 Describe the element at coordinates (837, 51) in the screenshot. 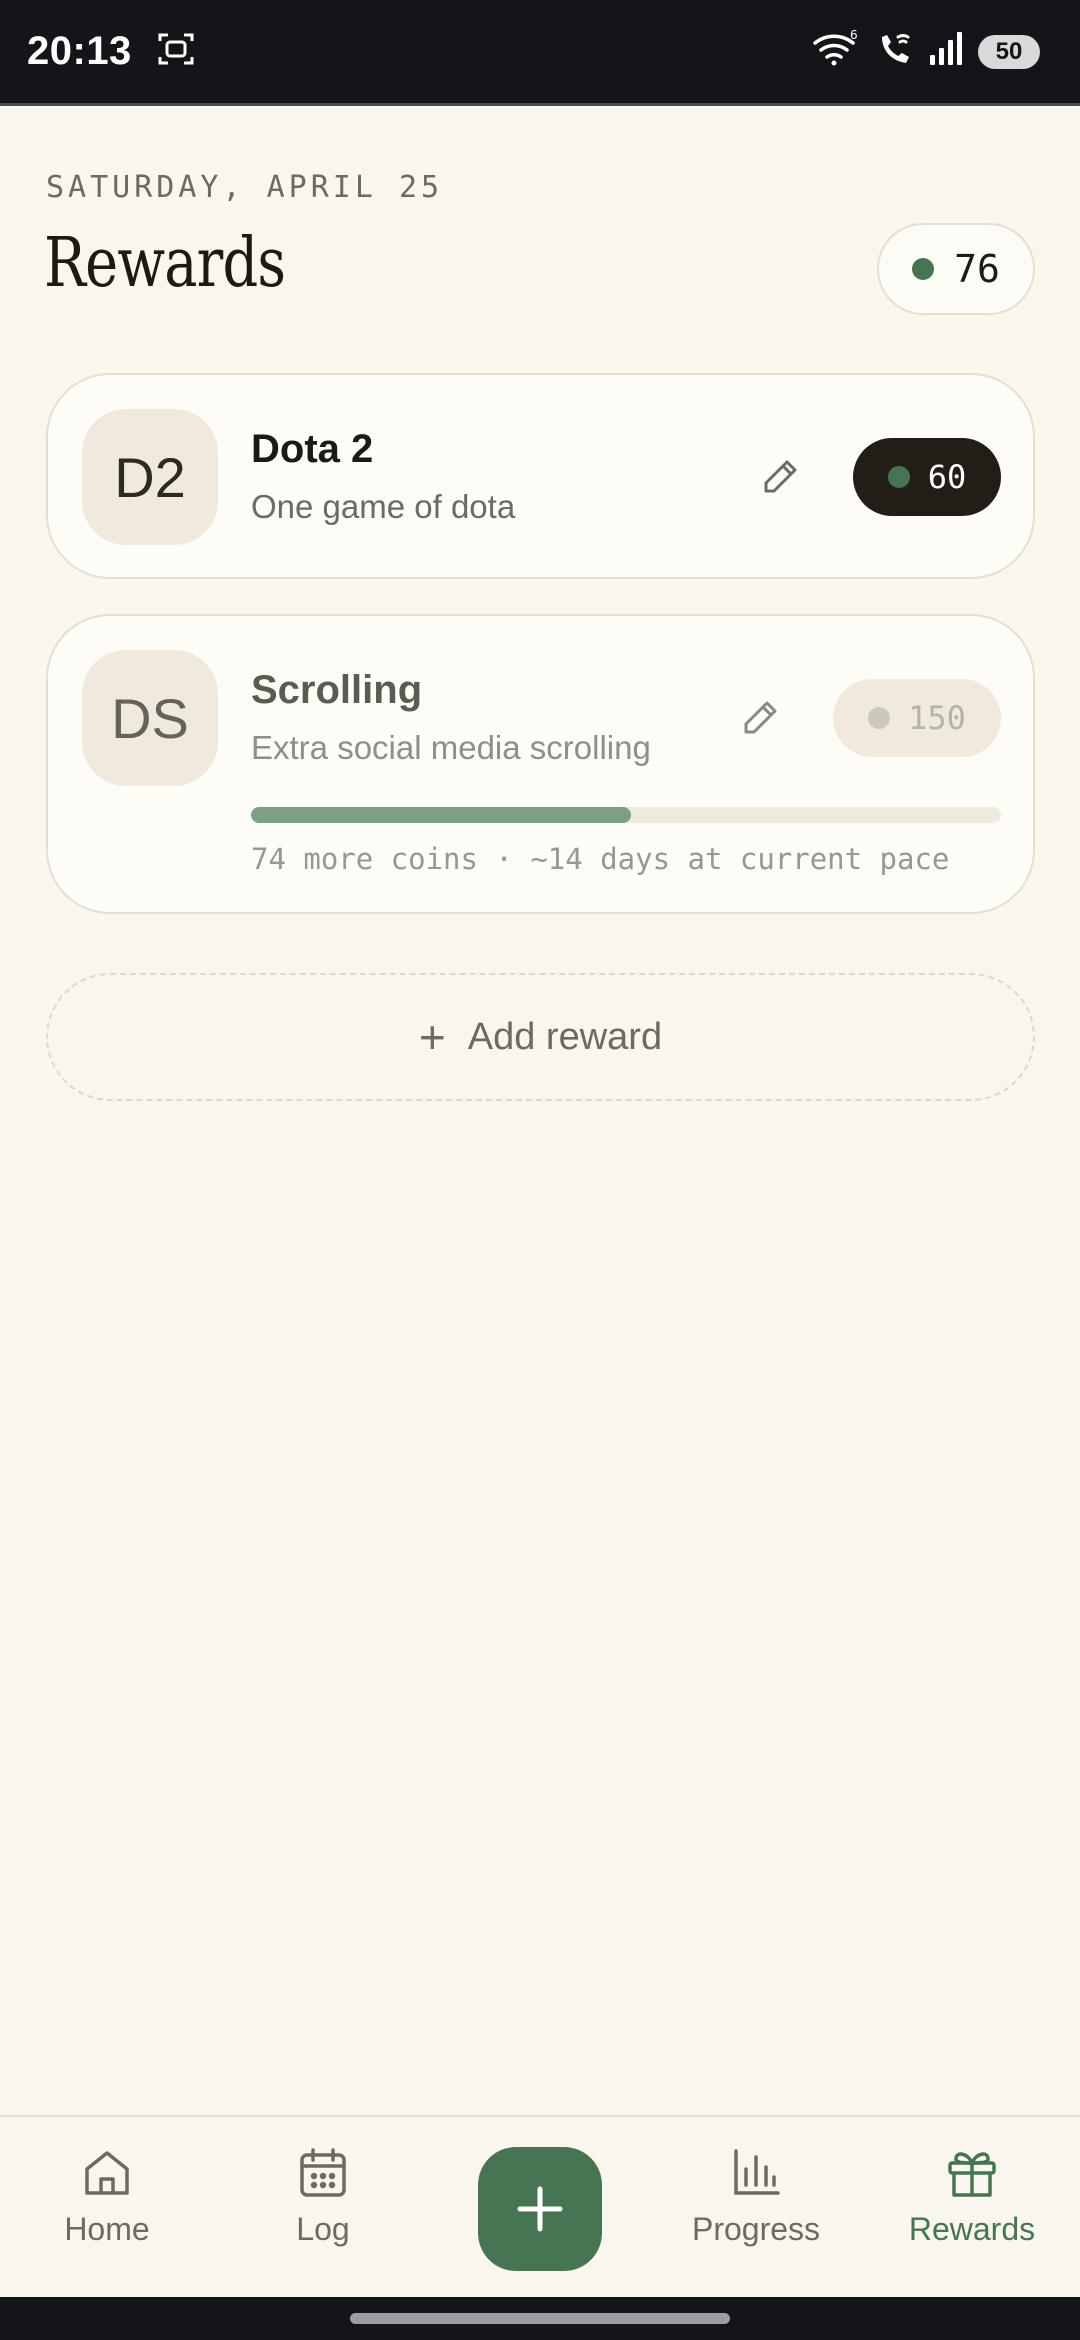

I see `wifi-icon: 6` at that location.